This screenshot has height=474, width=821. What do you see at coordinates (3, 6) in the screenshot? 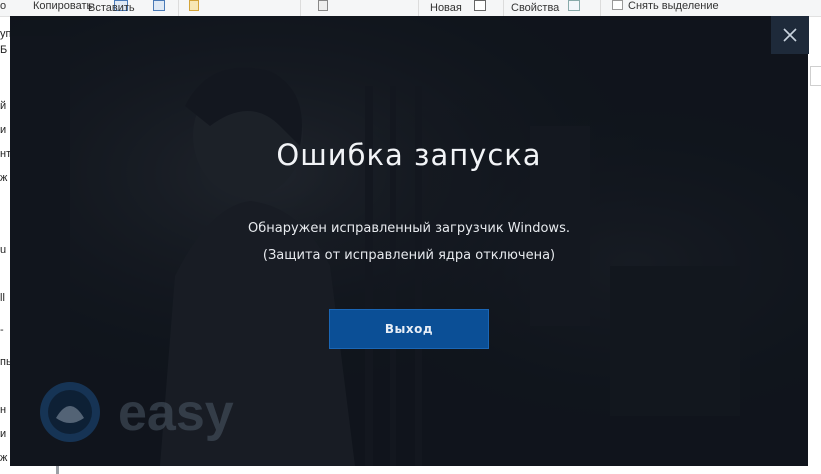
I see `ribbon-fragment: о` at bounding box center [3, 6].